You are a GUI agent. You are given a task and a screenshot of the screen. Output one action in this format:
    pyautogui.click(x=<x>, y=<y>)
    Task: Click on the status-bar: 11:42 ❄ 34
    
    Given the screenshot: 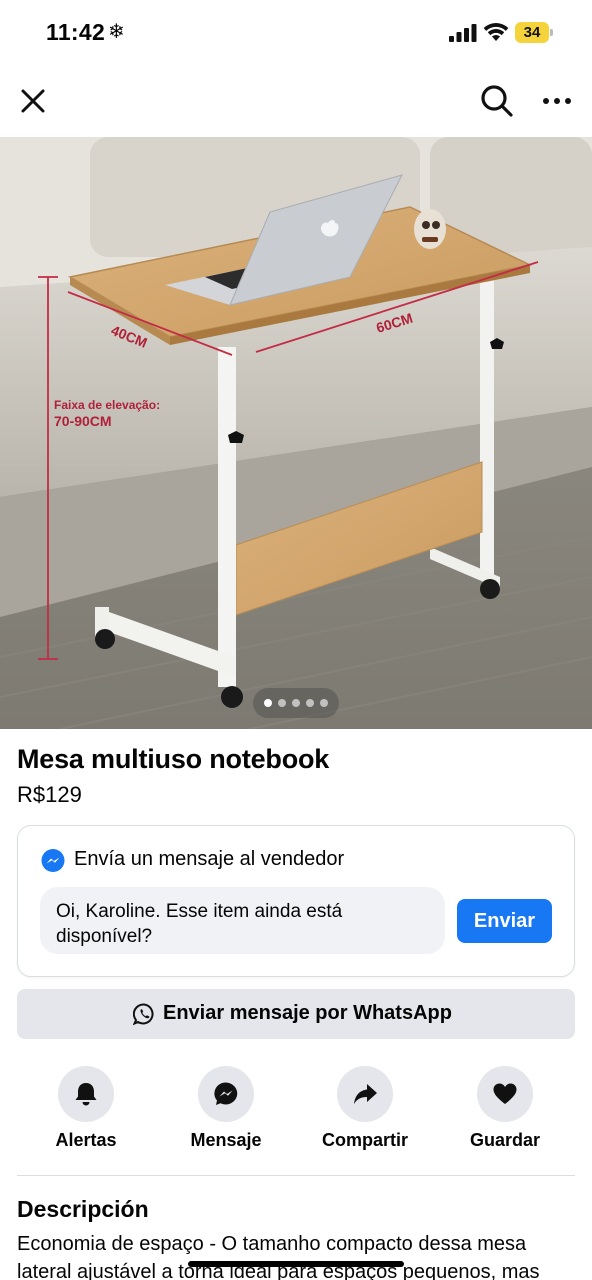 What is the action you would take?
    pyautogui.click(x=296, y=33)
    